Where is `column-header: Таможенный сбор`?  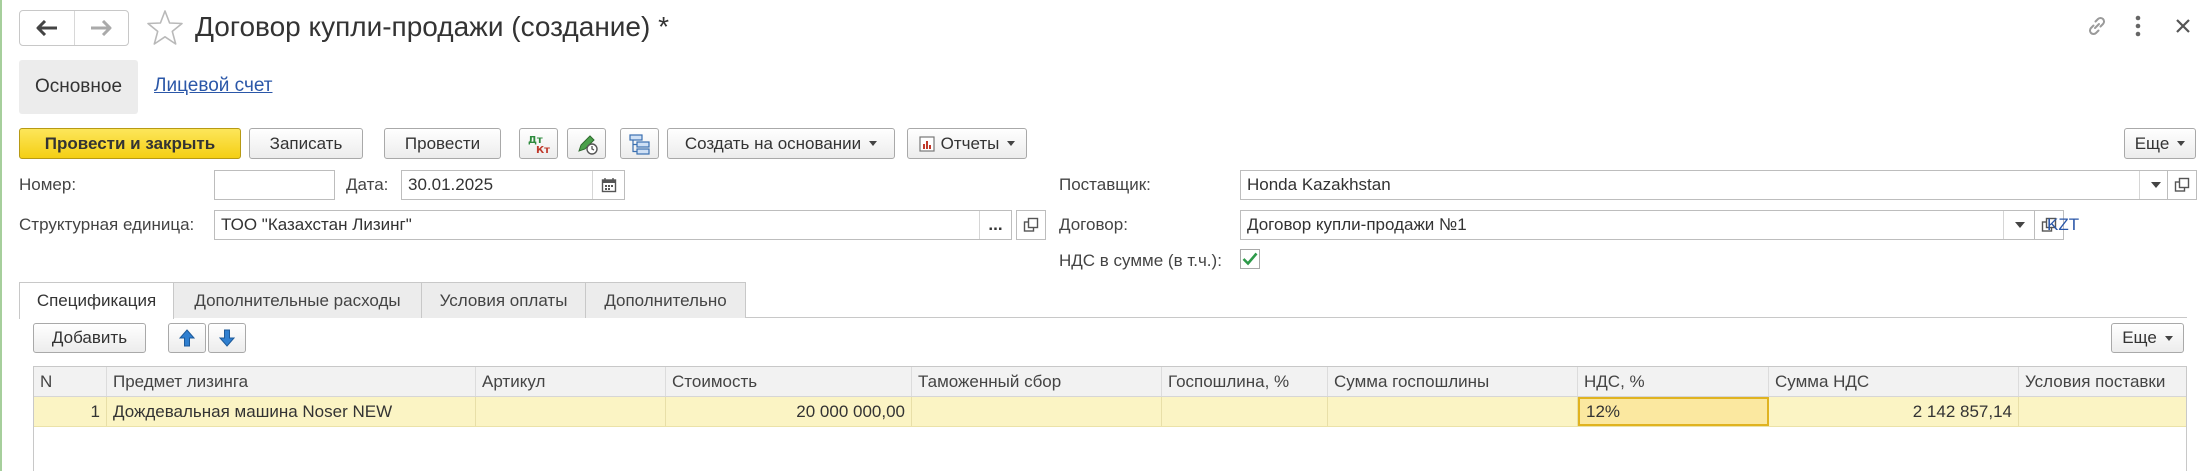
column-header: Таможенный сбор is located at coordinates (1037, 381).